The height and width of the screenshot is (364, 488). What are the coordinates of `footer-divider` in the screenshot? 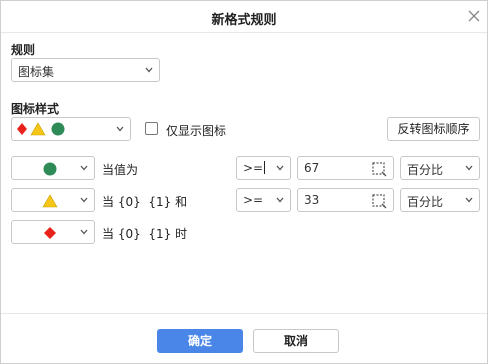 It's located at (244, 313).